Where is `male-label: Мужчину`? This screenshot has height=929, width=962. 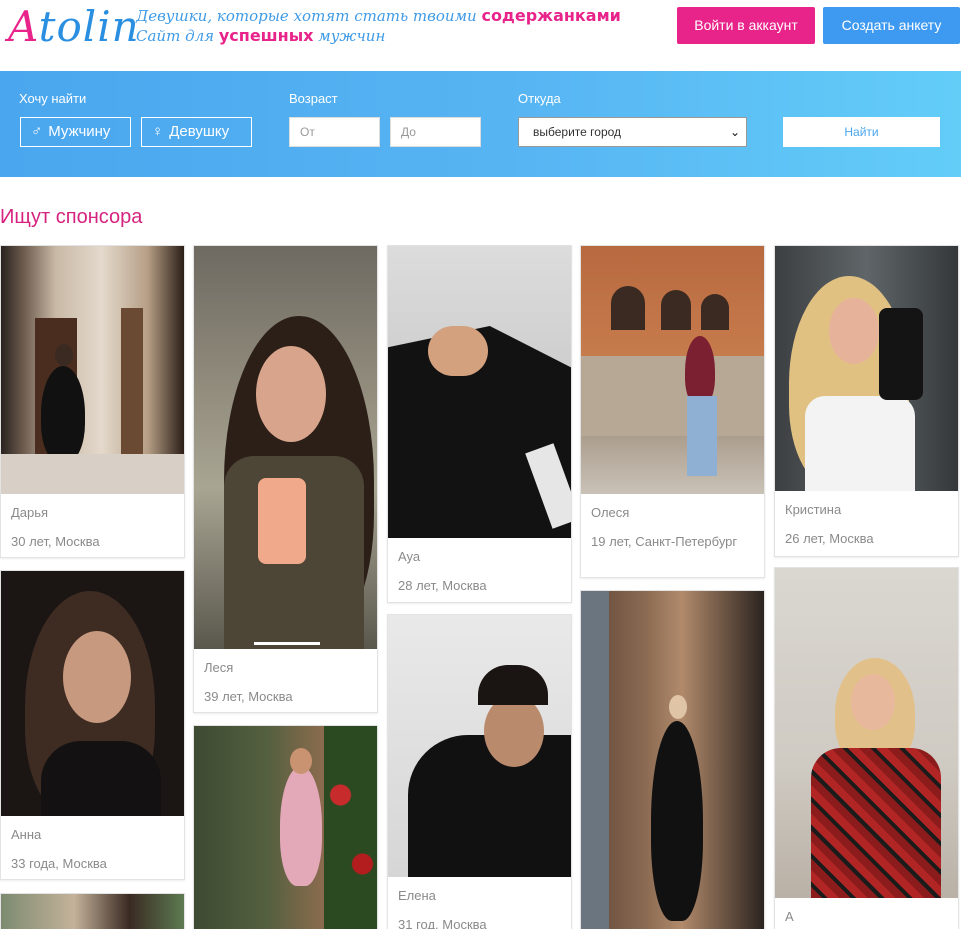
male-label: Мужчину is located at coordinates (79, 131).